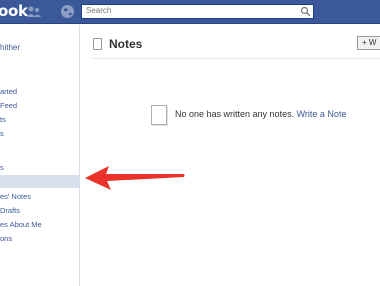 This screenshot has height=286, width=380. Describe the element at coordinates (126, 44) in the screenshot. I see `page-title: Notes` at that location.